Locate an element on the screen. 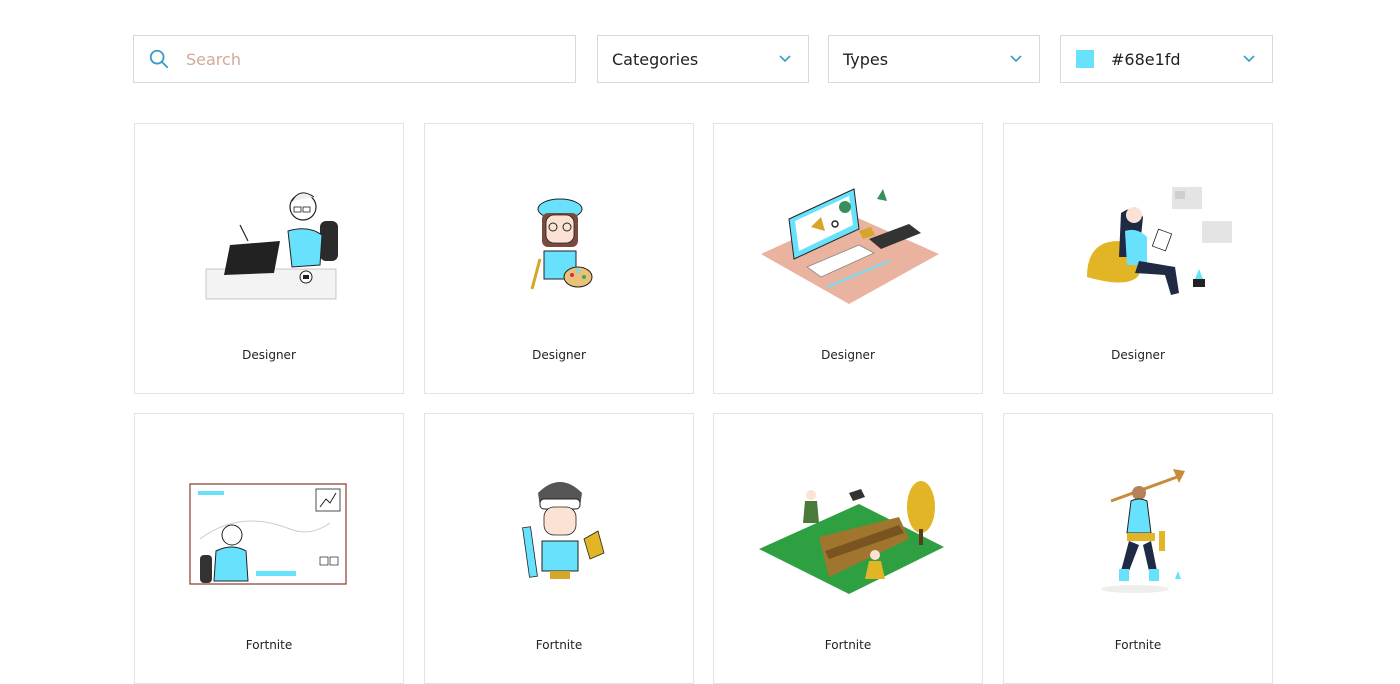 The image size is (1400, 684). categories-dropdown-label: Categories is located at coordinates (655, 59).